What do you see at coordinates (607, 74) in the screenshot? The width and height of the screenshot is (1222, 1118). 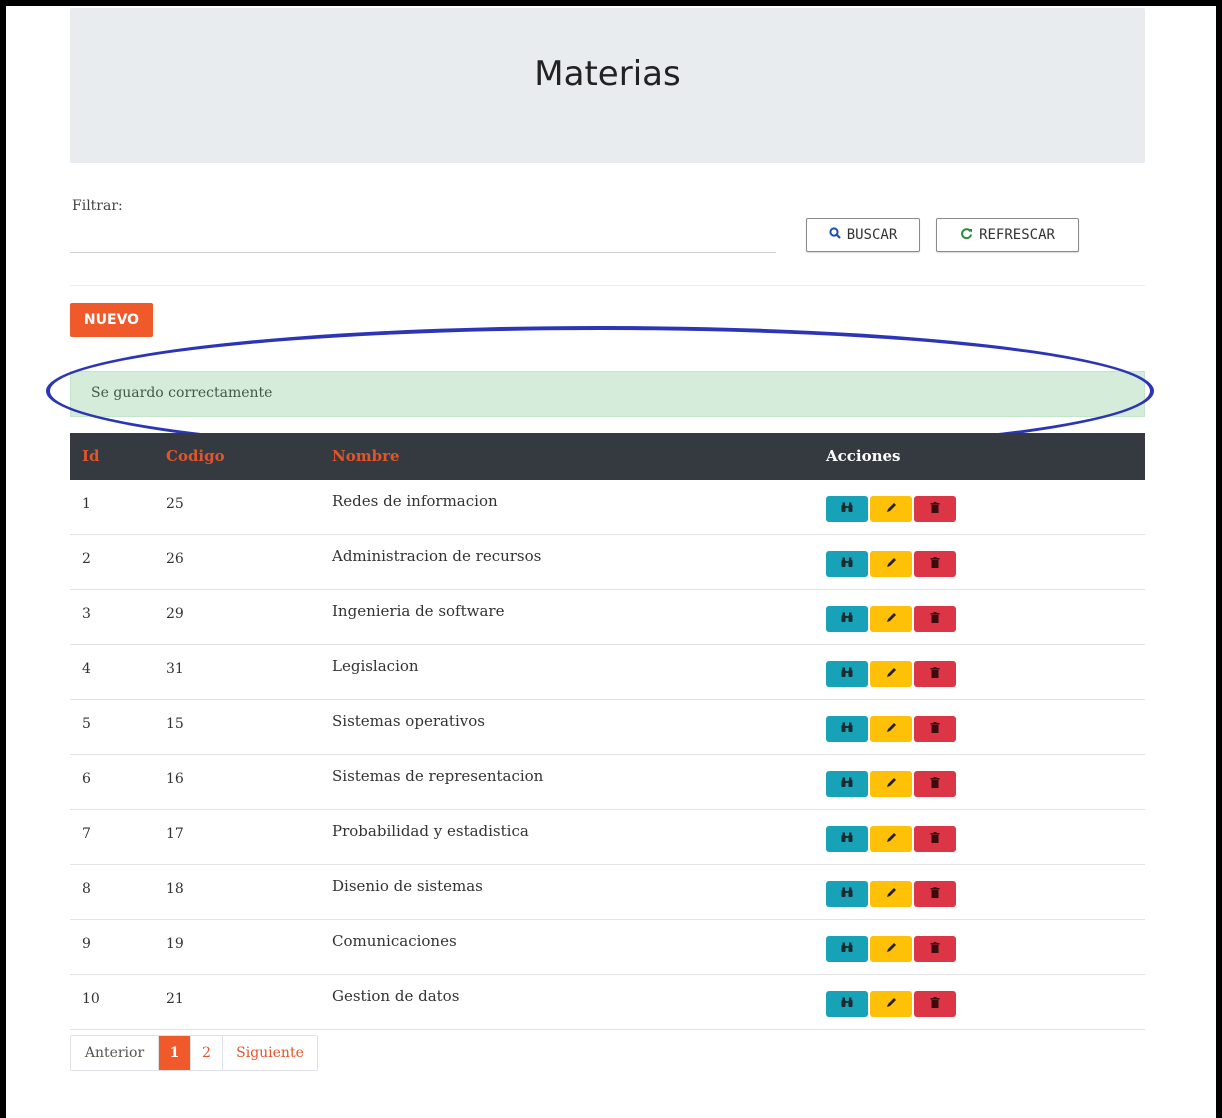 I see `page-title: Materias` at bounding box center [607, 74].